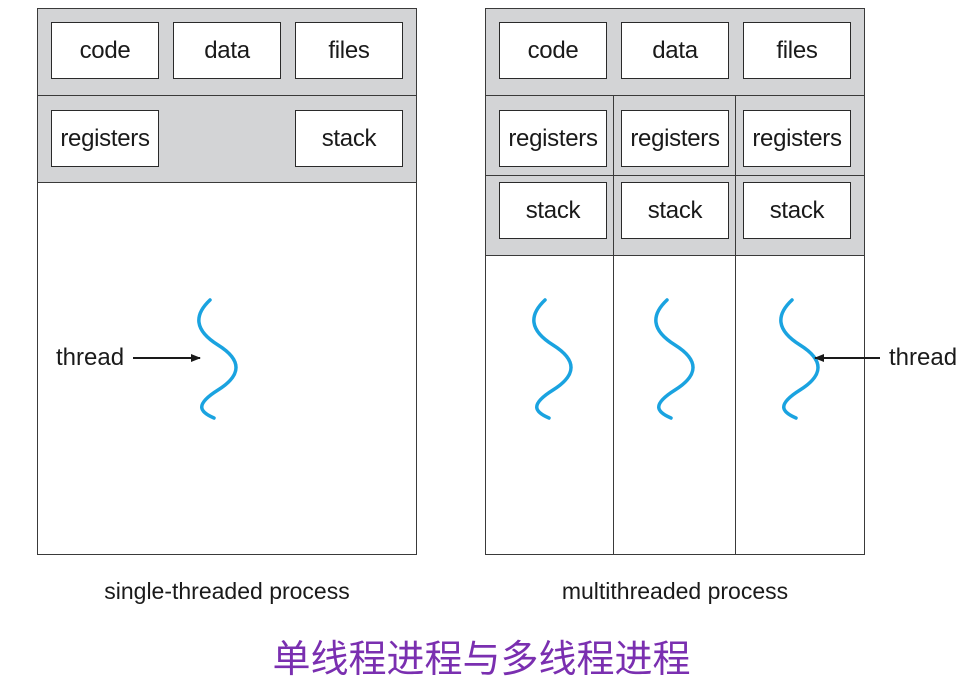 Image resolution: width=963 pixels, height=686 pixels. Describe the element at coordinates (217, 359) in the screenshot. I see `single-thread-squiggle` at that location.